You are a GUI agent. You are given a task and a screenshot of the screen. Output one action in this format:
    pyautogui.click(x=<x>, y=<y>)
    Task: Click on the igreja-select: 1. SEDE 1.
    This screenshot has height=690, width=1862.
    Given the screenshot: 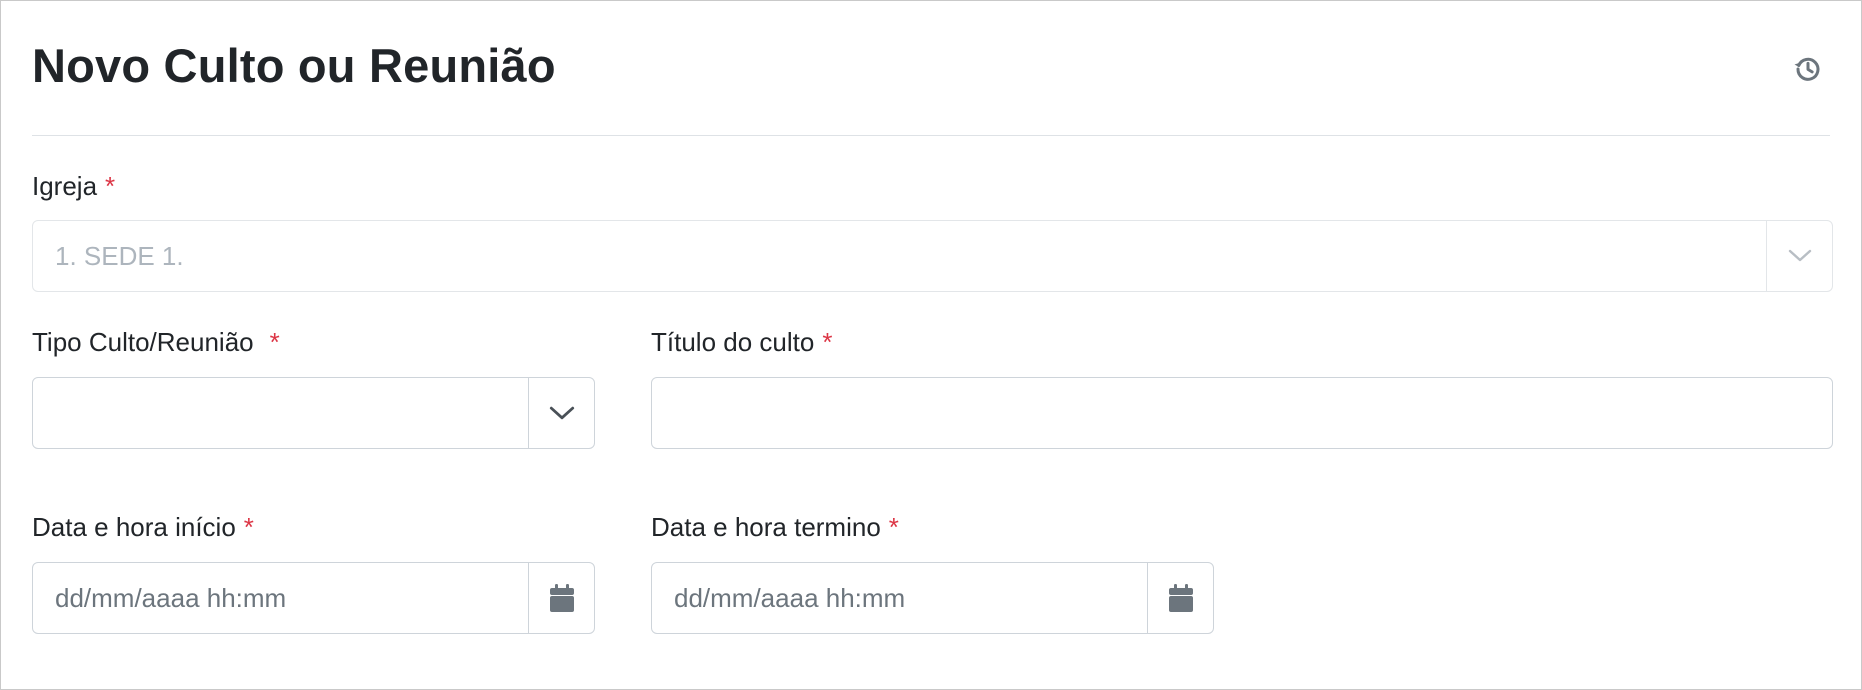 What is the action you would take?
    pyautogui.click(x=932, y=256)
    